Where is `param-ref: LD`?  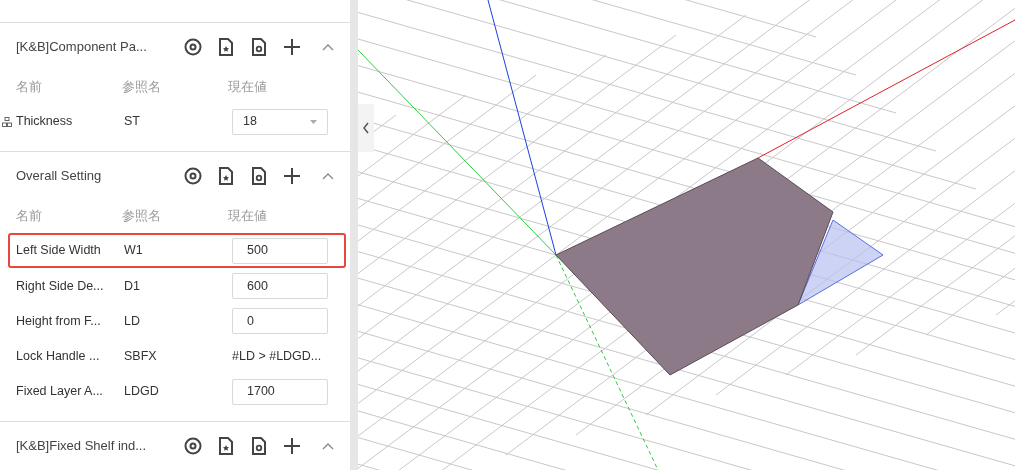
param-ref: LD is located at coordinates (132, 321).